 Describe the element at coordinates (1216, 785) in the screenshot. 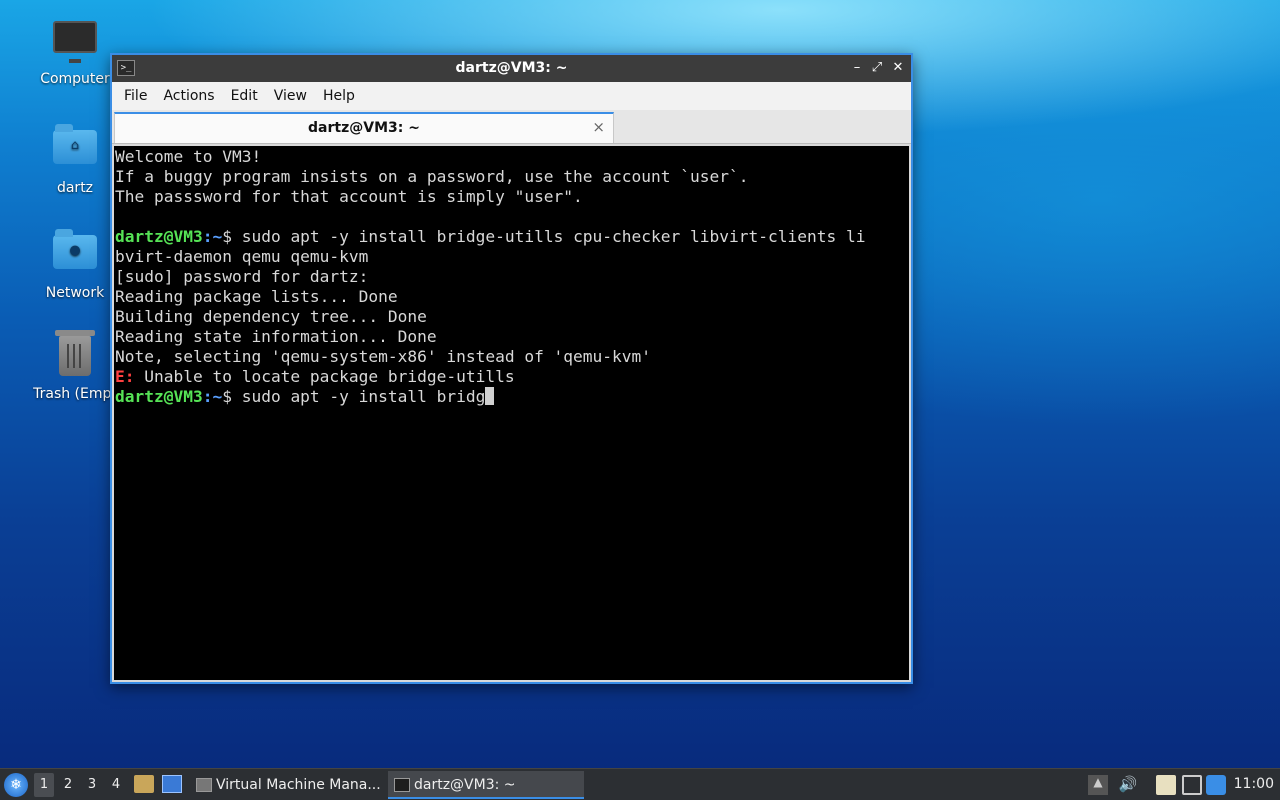

I see `notification-icon` at that location.